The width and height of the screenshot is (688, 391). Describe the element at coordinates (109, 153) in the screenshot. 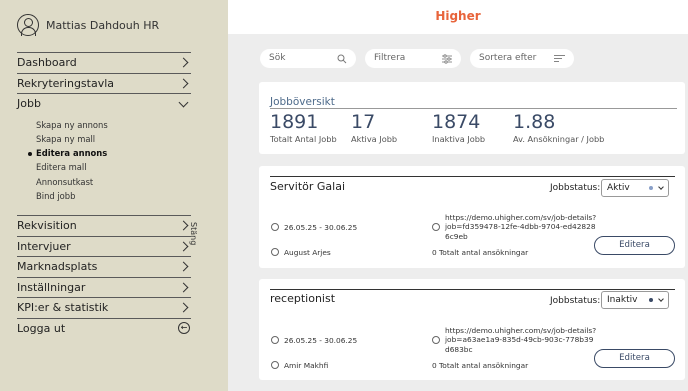

I see `sub-editera-annons: Editera annons` at that location.